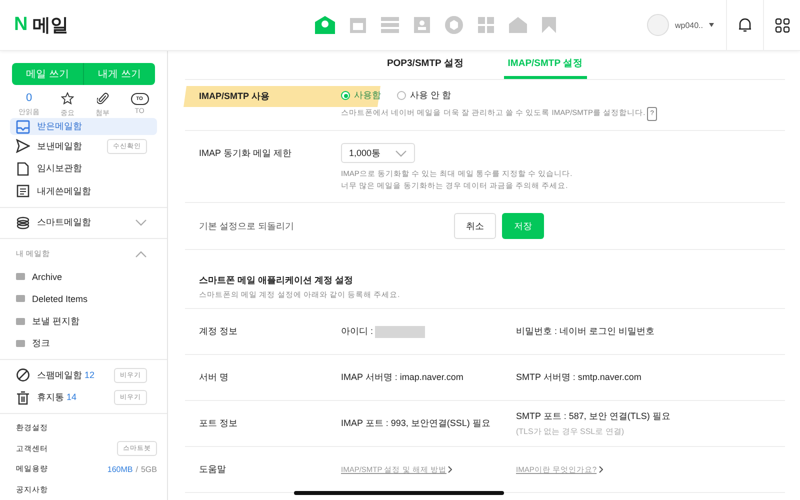  Describe the element at coordinates (400, 332) in the screenshot. I see `redacted-block` at that location.